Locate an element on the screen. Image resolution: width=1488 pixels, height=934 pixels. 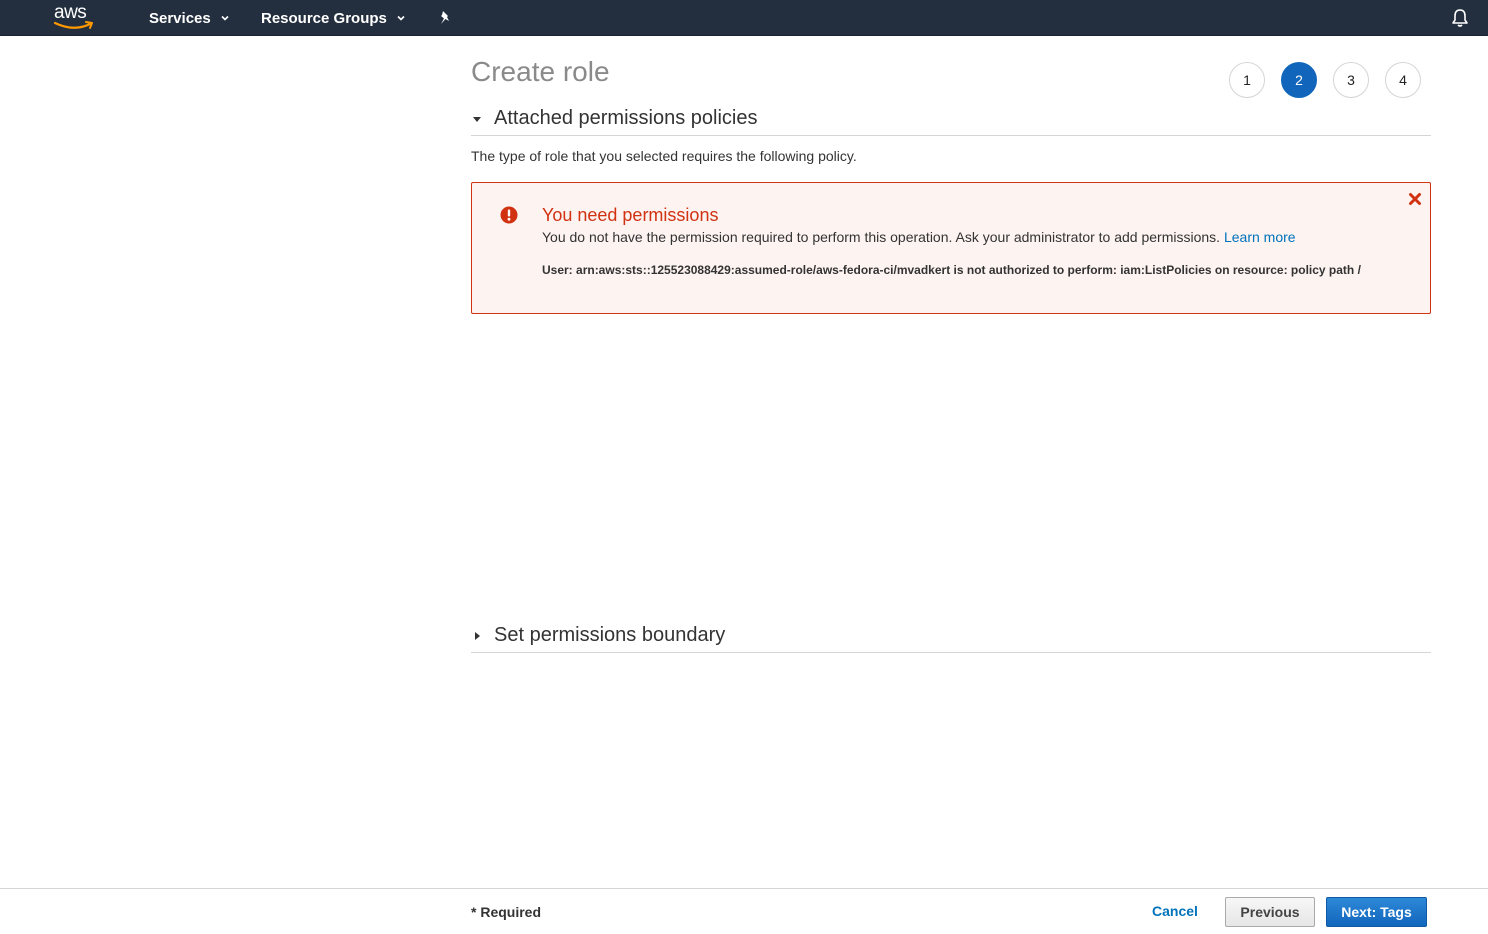
notifications-button is located at coordinates (1460, 18).